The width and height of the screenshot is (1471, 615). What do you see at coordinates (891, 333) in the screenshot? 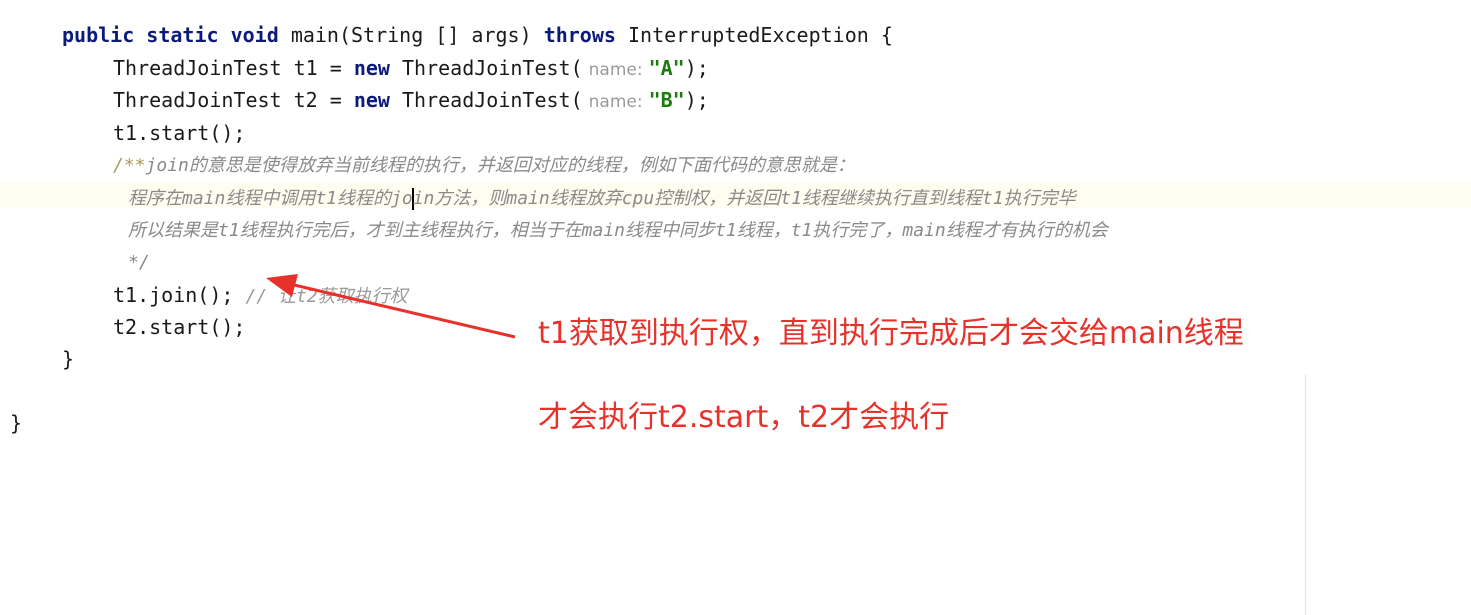
I see `annotation-text-line-1: t1获取到执行权，直到执行完成后才会交给main线程` at bounding box center [891, 333].